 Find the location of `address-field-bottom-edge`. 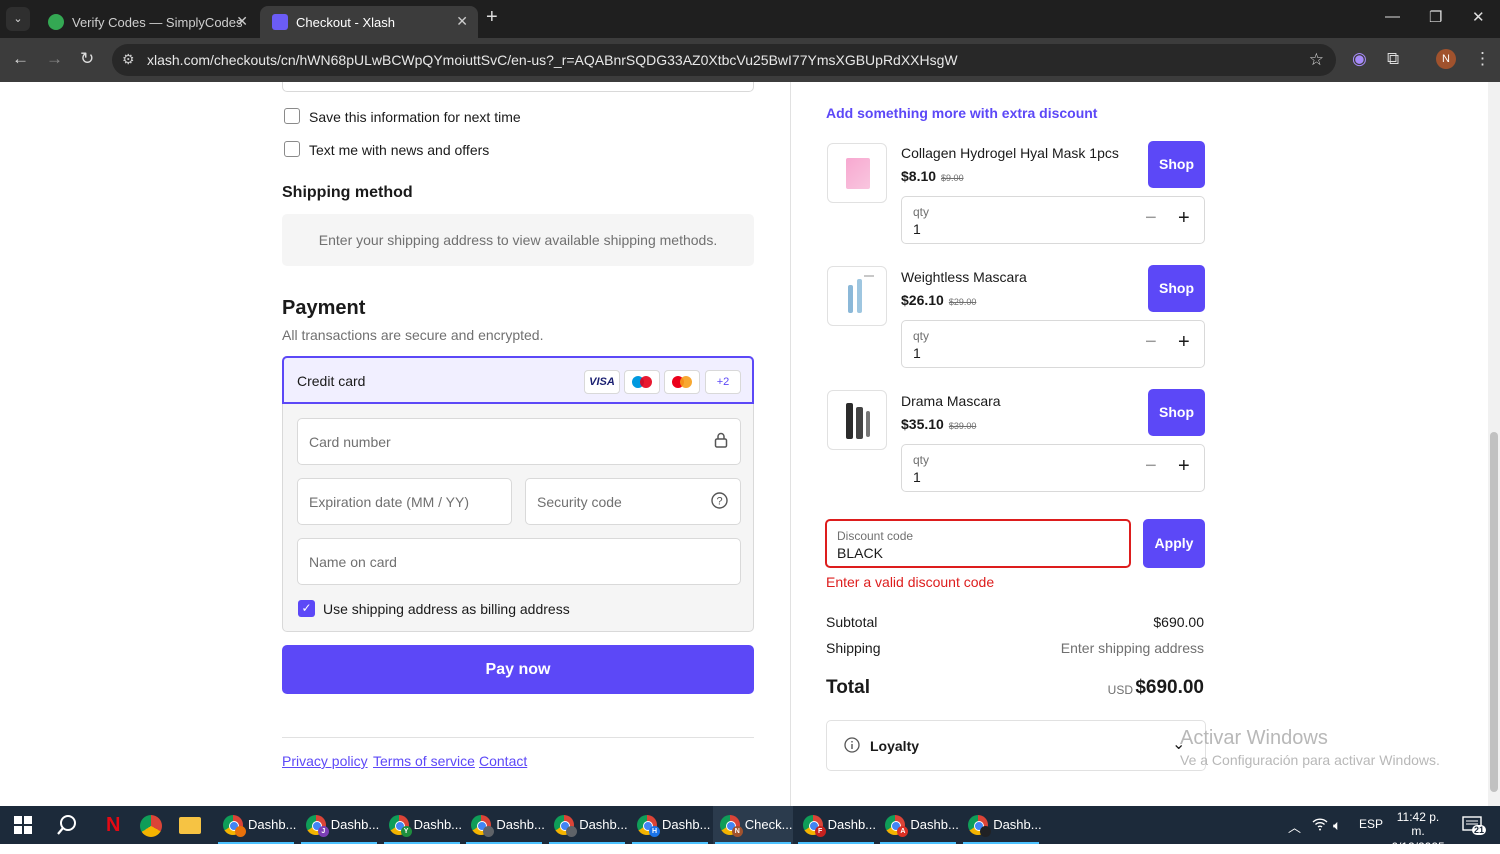

address-field-bottom-edge is located at coordinates (518, 87).